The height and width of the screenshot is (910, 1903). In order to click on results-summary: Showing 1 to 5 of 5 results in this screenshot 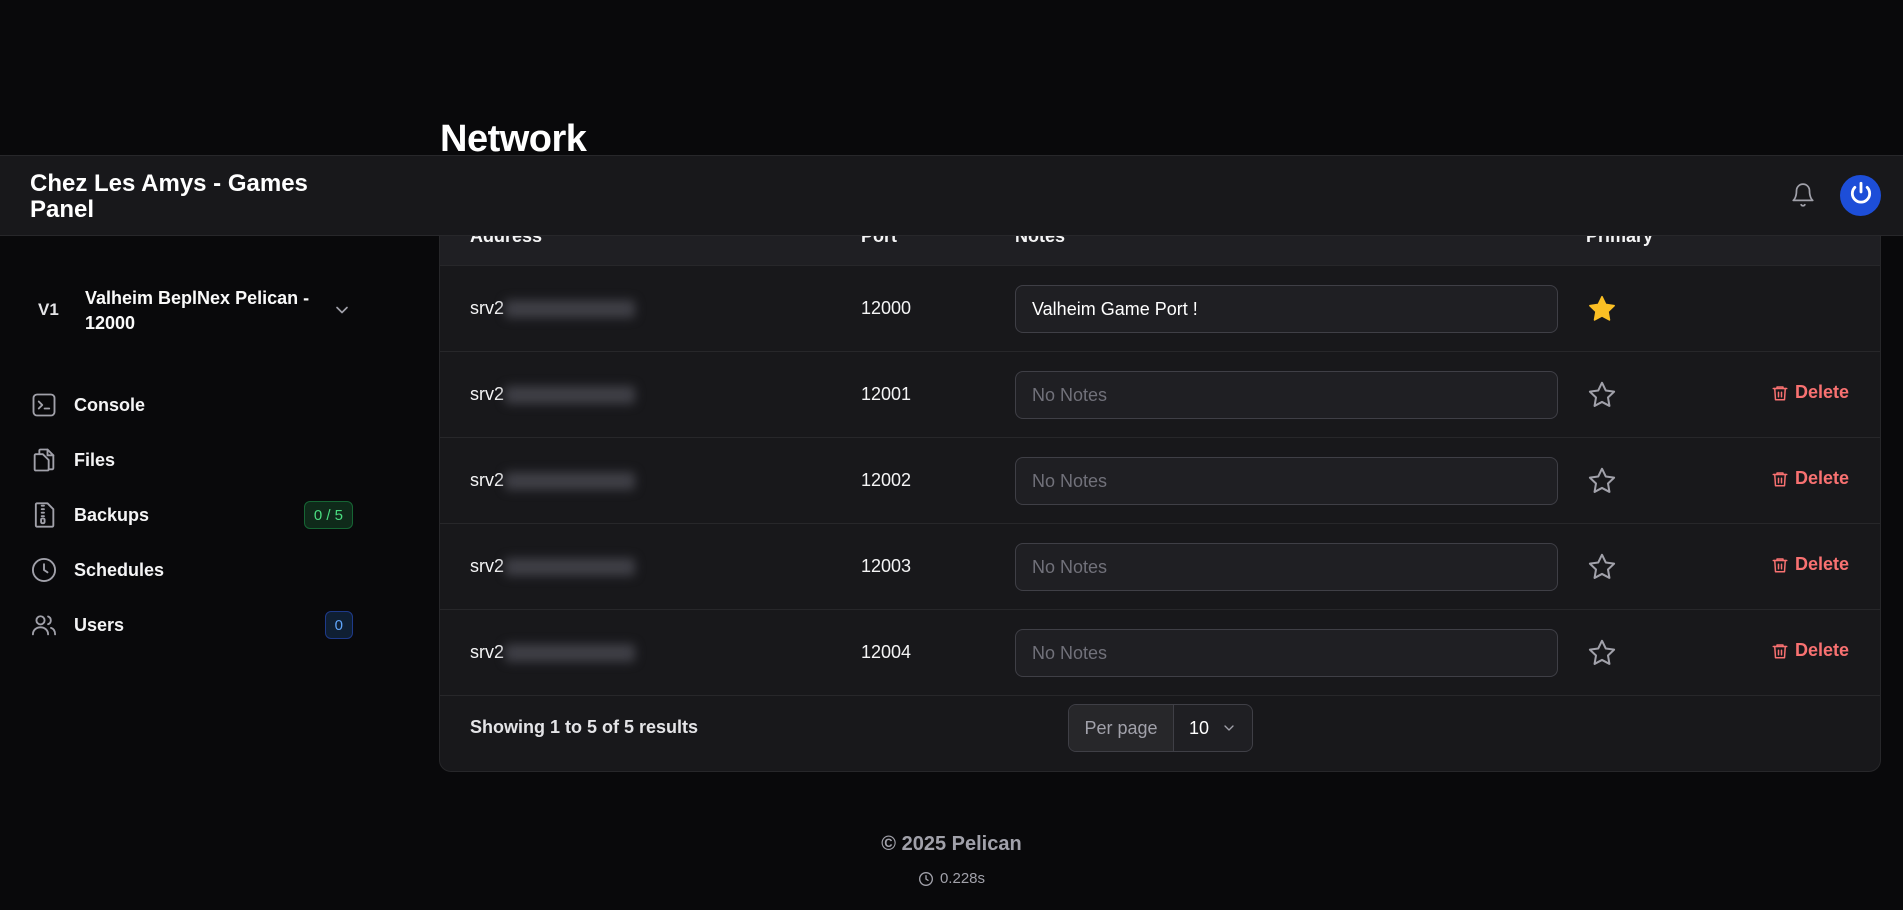, I will do `click(584, 727)`.